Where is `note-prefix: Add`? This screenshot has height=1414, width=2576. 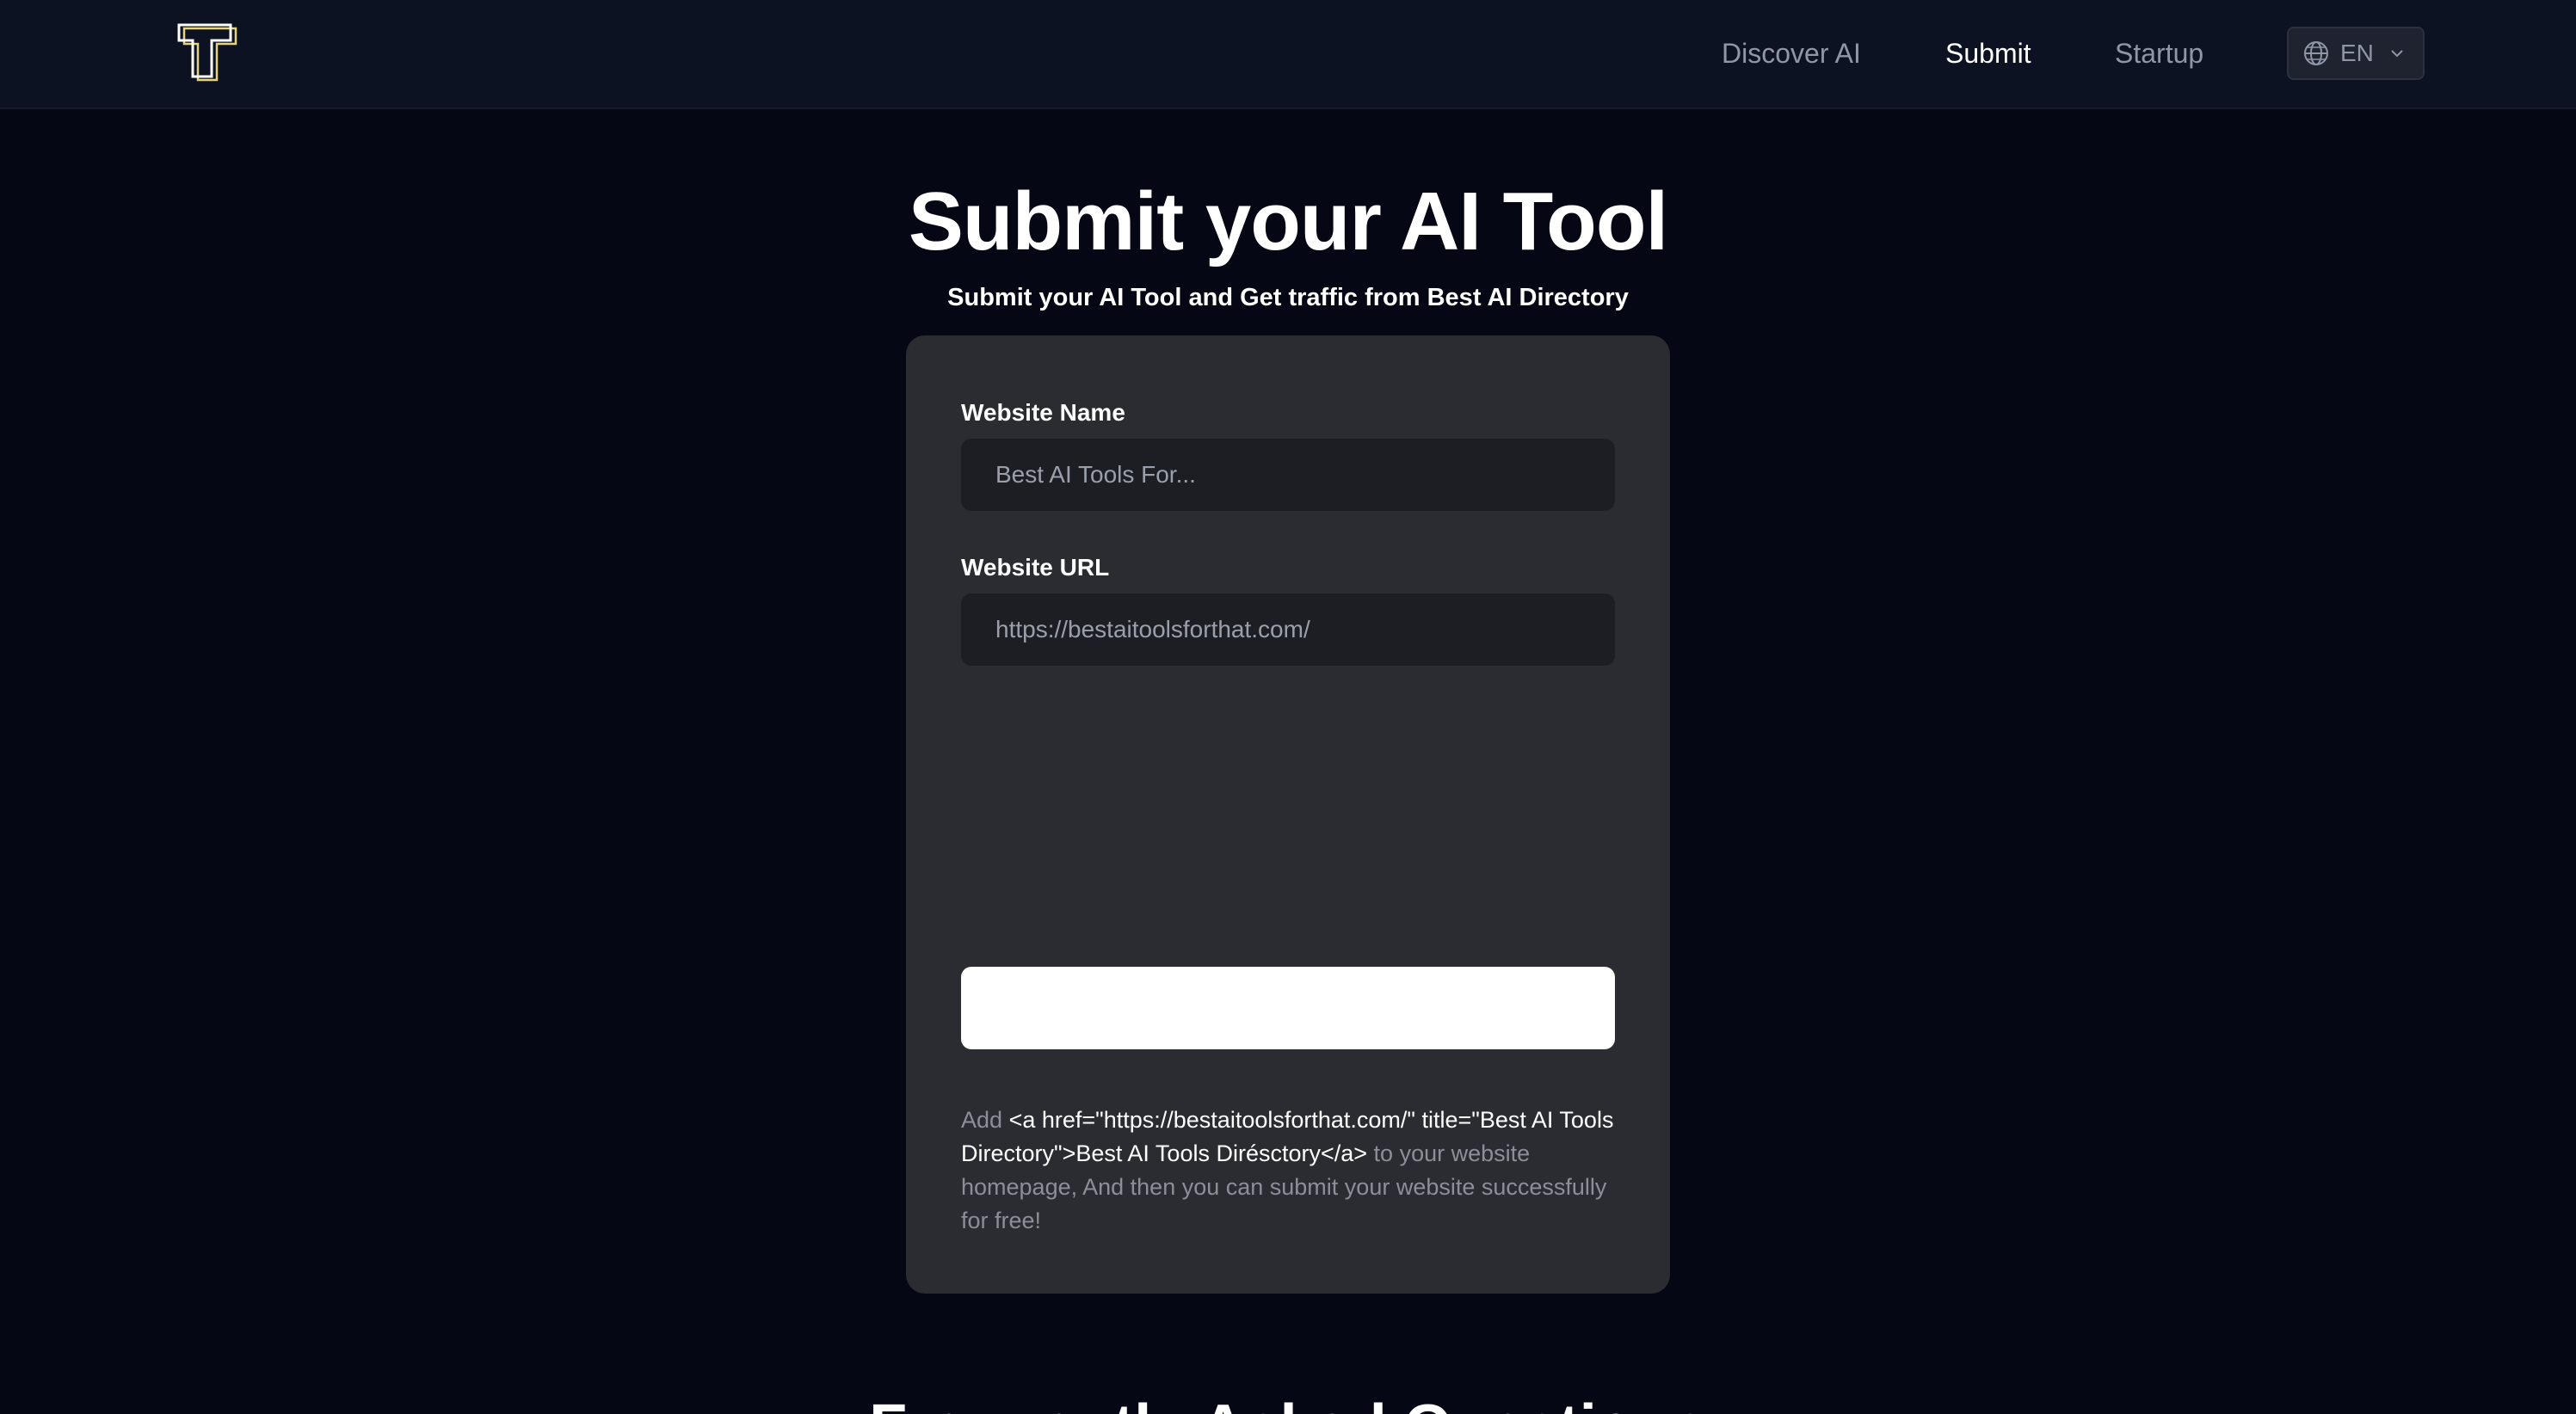
note-prefix: Add is located at coordinates (982, 1120).